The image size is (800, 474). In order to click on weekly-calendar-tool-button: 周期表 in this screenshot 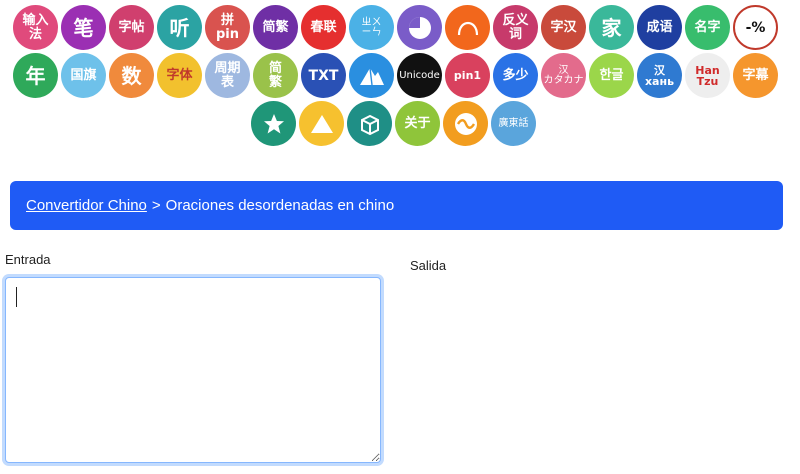, I will do `click(227, 75)`.